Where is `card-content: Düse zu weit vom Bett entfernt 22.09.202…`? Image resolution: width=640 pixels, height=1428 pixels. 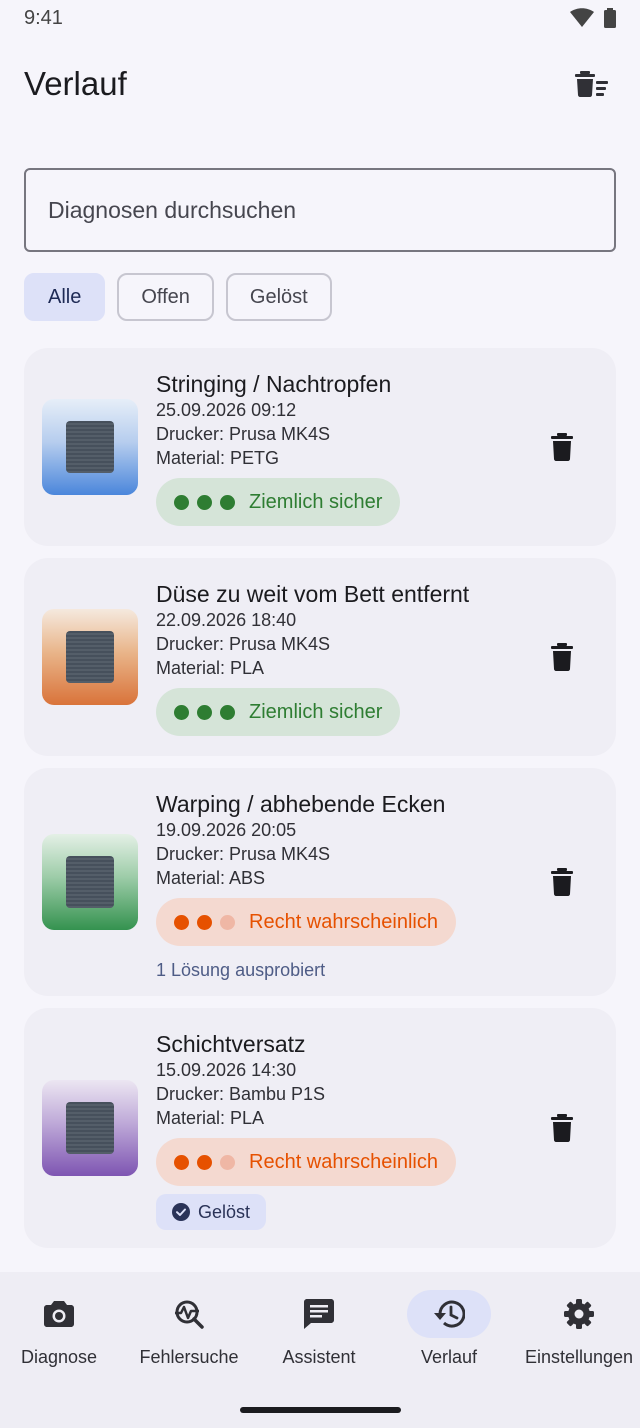 card-content: Düse zu weit vom Bett entfernt 22.09.202… is located at coordinates (312, 658).